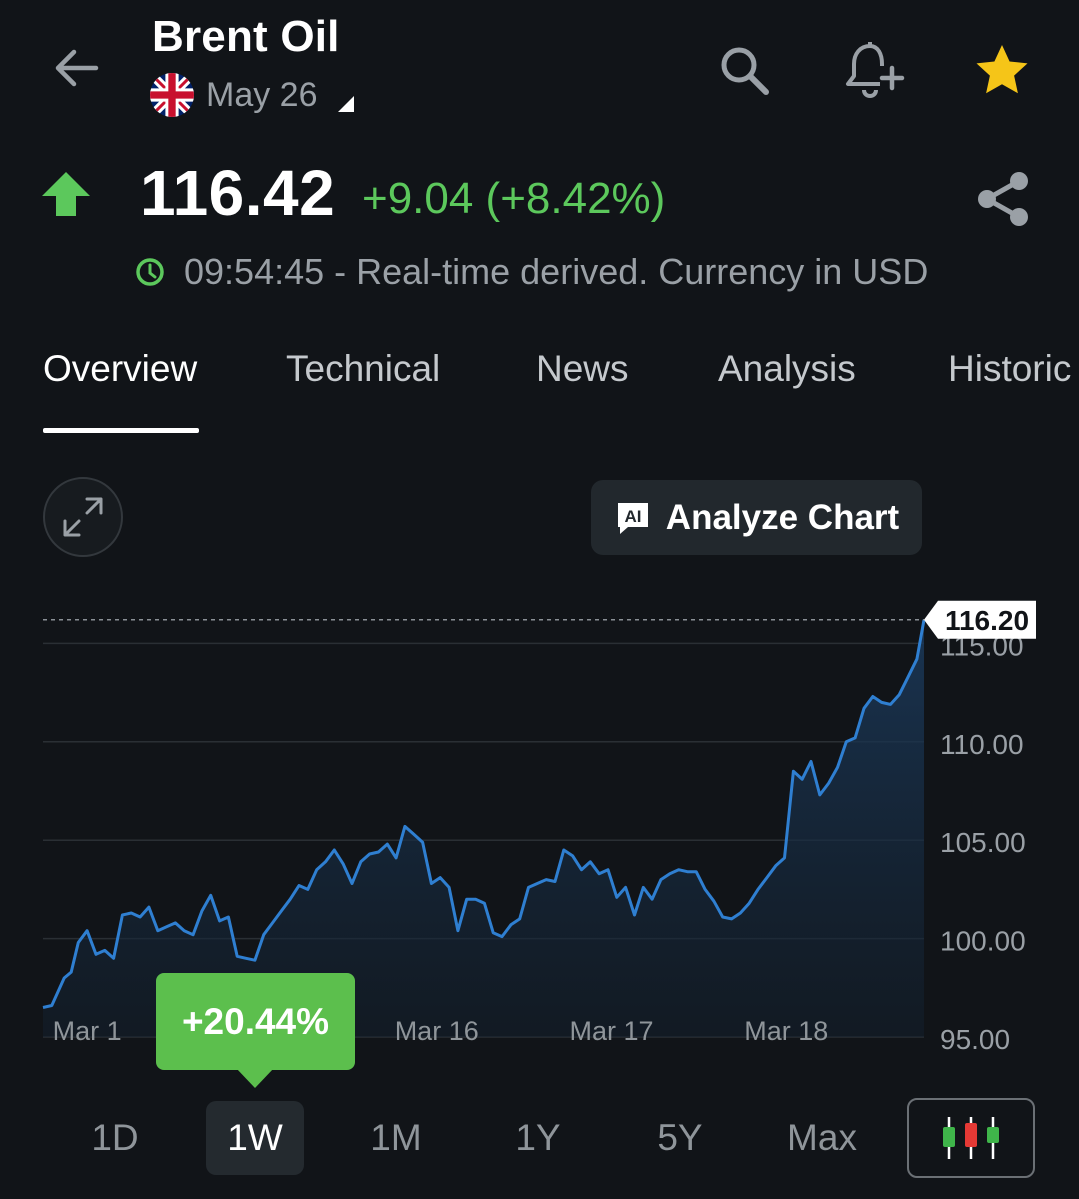 The image size is (1079, 1199). I want to click on last-price: 116.42, so click(238, 193).